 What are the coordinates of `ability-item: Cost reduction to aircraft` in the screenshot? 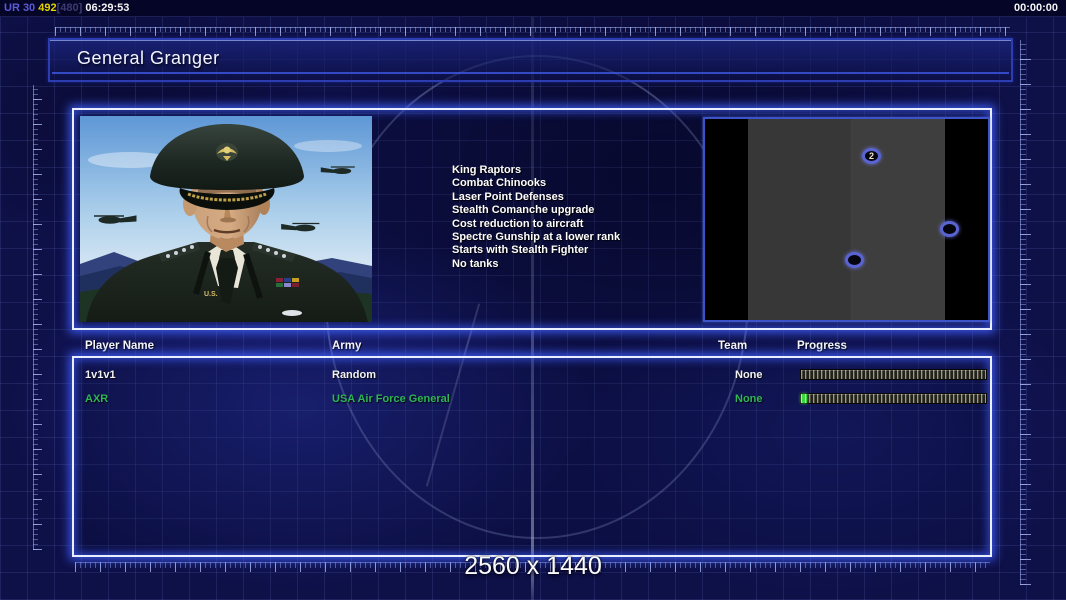 It's located at (518, 223).